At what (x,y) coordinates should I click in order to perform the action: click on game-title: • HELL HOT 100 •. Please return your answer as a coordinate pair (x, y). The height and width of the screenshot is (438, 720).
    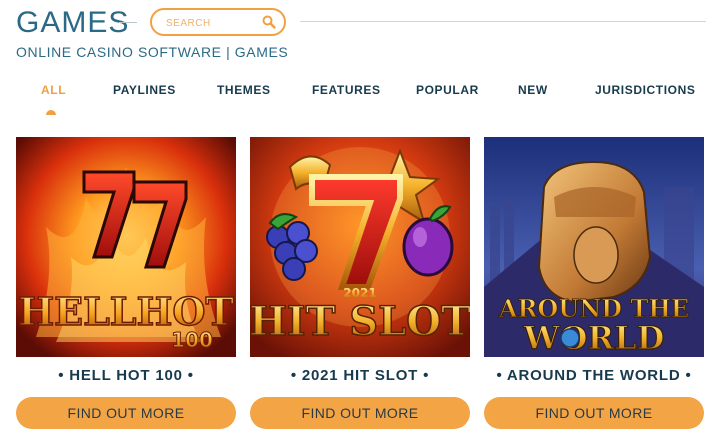
    Looking at the image, I should click on (126, 375).